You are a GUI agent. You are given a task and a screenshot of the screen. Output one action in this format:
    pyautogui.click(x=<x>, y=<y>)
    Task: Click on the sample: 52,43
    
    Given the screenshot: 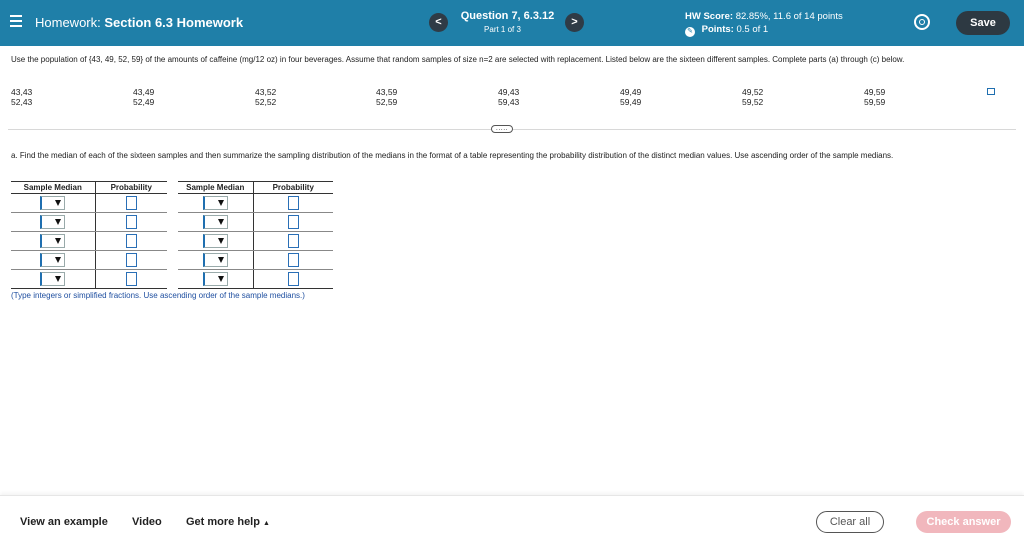 What is the action you would take?
    pyautogui.click(x=22, y=102)
    